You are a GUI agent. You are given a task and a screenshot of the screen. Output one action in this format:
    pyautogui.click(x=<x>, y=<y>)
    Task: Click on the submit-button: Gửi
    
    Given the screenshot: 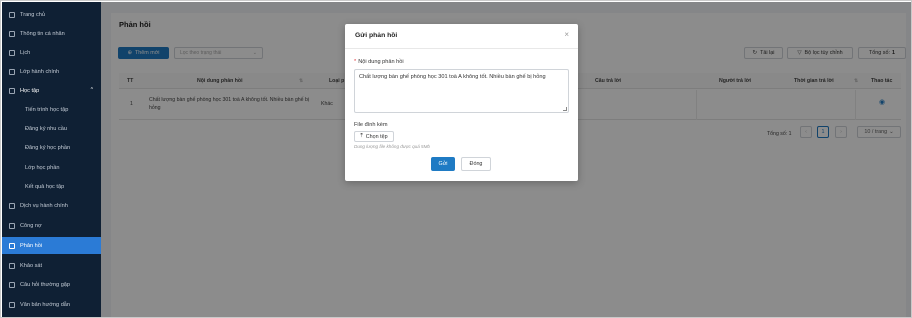 What is the action you would take?
    pyautogui.click(x=443, y=164)
    